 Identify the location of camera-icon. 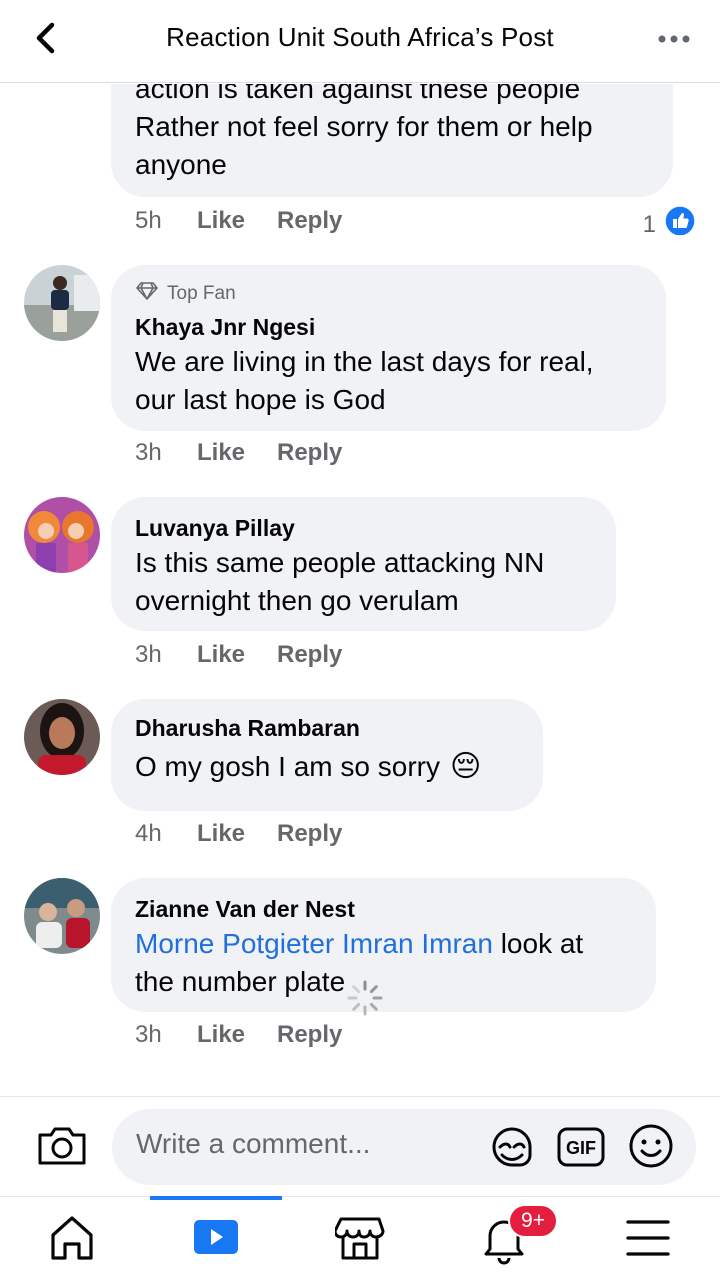
(62, 1145).